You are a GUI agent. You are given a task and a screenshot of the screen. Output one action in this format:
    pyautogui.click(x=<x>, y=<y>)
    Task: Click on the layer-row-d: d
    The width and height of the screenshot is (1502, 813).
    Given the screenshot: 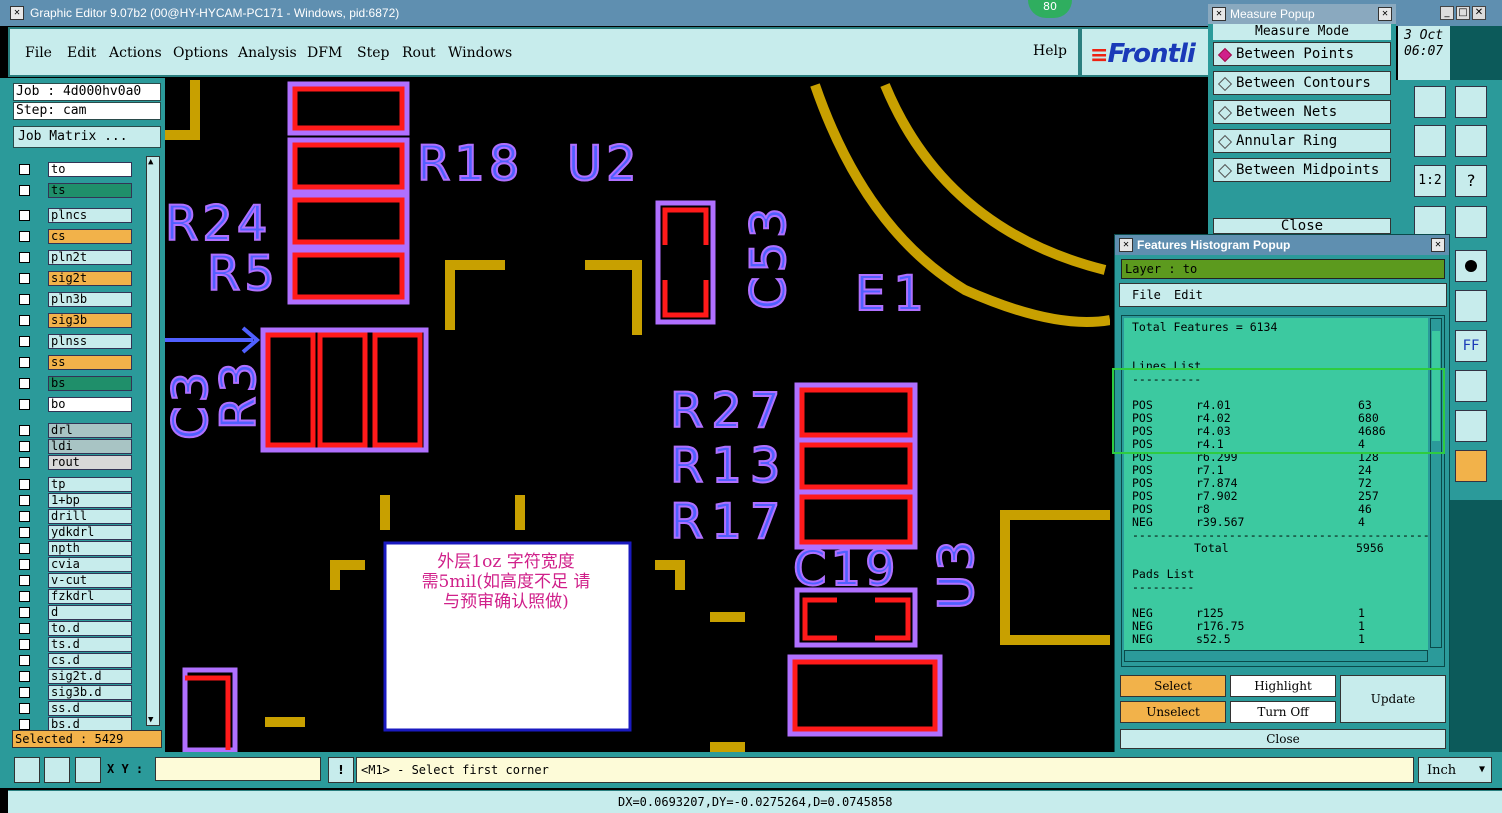 What is the action you would take?
    pyautogui.click(x=74, y=612)
    